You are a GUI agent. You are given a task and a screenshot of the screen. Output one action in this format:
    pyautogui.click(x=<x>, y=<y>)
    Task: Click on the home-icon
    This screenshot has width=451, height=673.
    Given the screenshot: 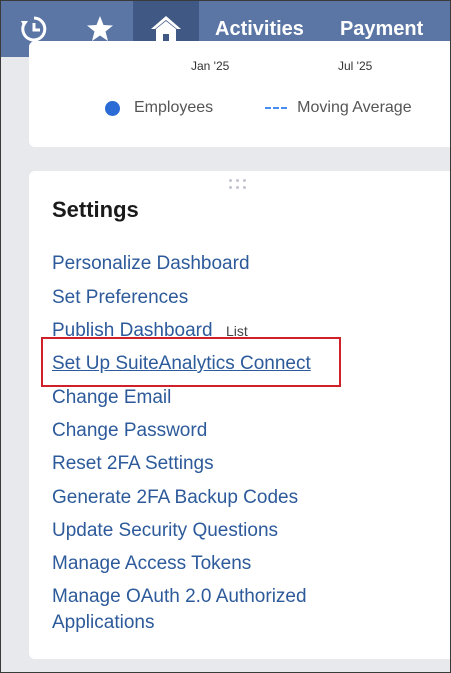 What is the action you would take?
    pyautogui.click(x=166, y=29)
    